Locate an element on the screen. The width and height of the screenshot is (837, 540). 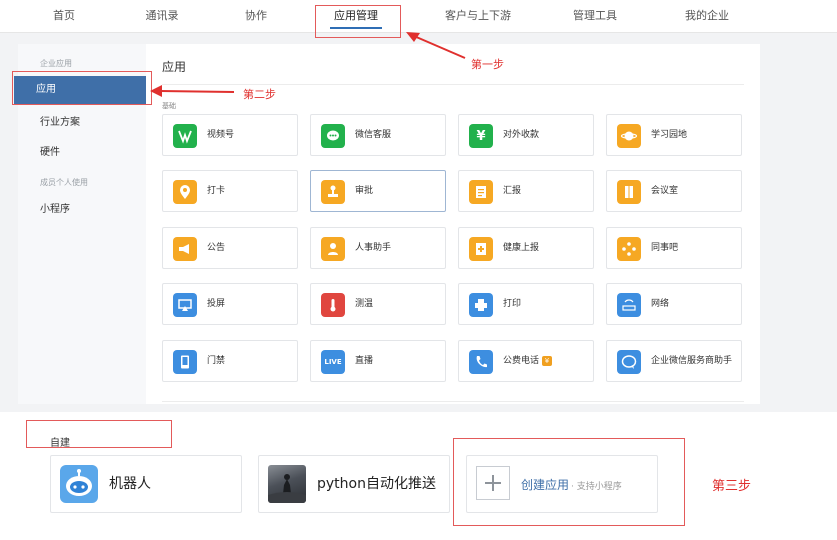
health-clipboard-icon is located at coordinates (481, 249).